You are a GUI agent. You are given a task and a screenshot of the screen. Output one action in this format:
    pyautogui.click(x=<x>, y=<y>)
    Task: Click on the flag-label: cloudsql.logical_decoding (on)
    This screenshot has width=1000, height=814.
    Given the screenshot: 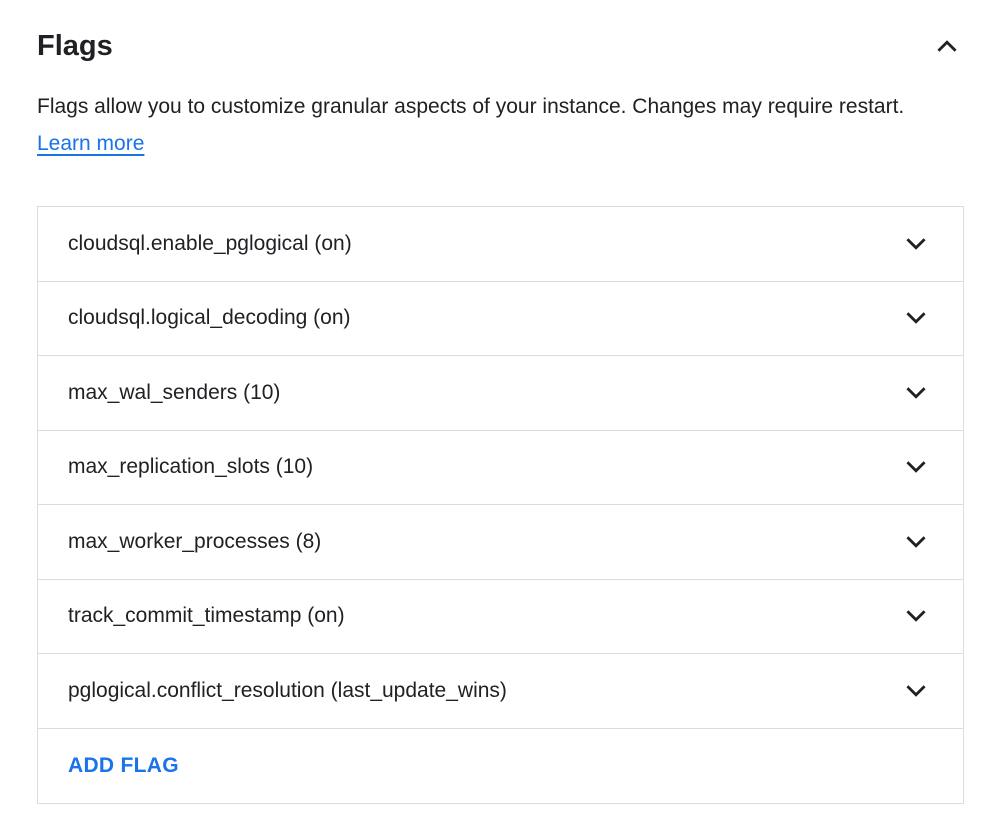 What is the action you would take?
    pyautogui.click(x=209, y=318)
    